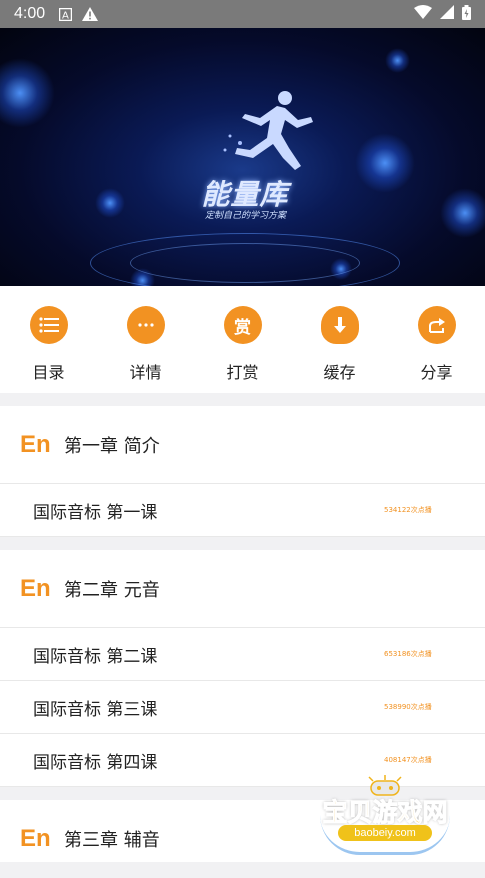  Describe the element at coordinates (95, 762) in the screenshot. I see `lesson-title: 国际音标 第四课` at that location.